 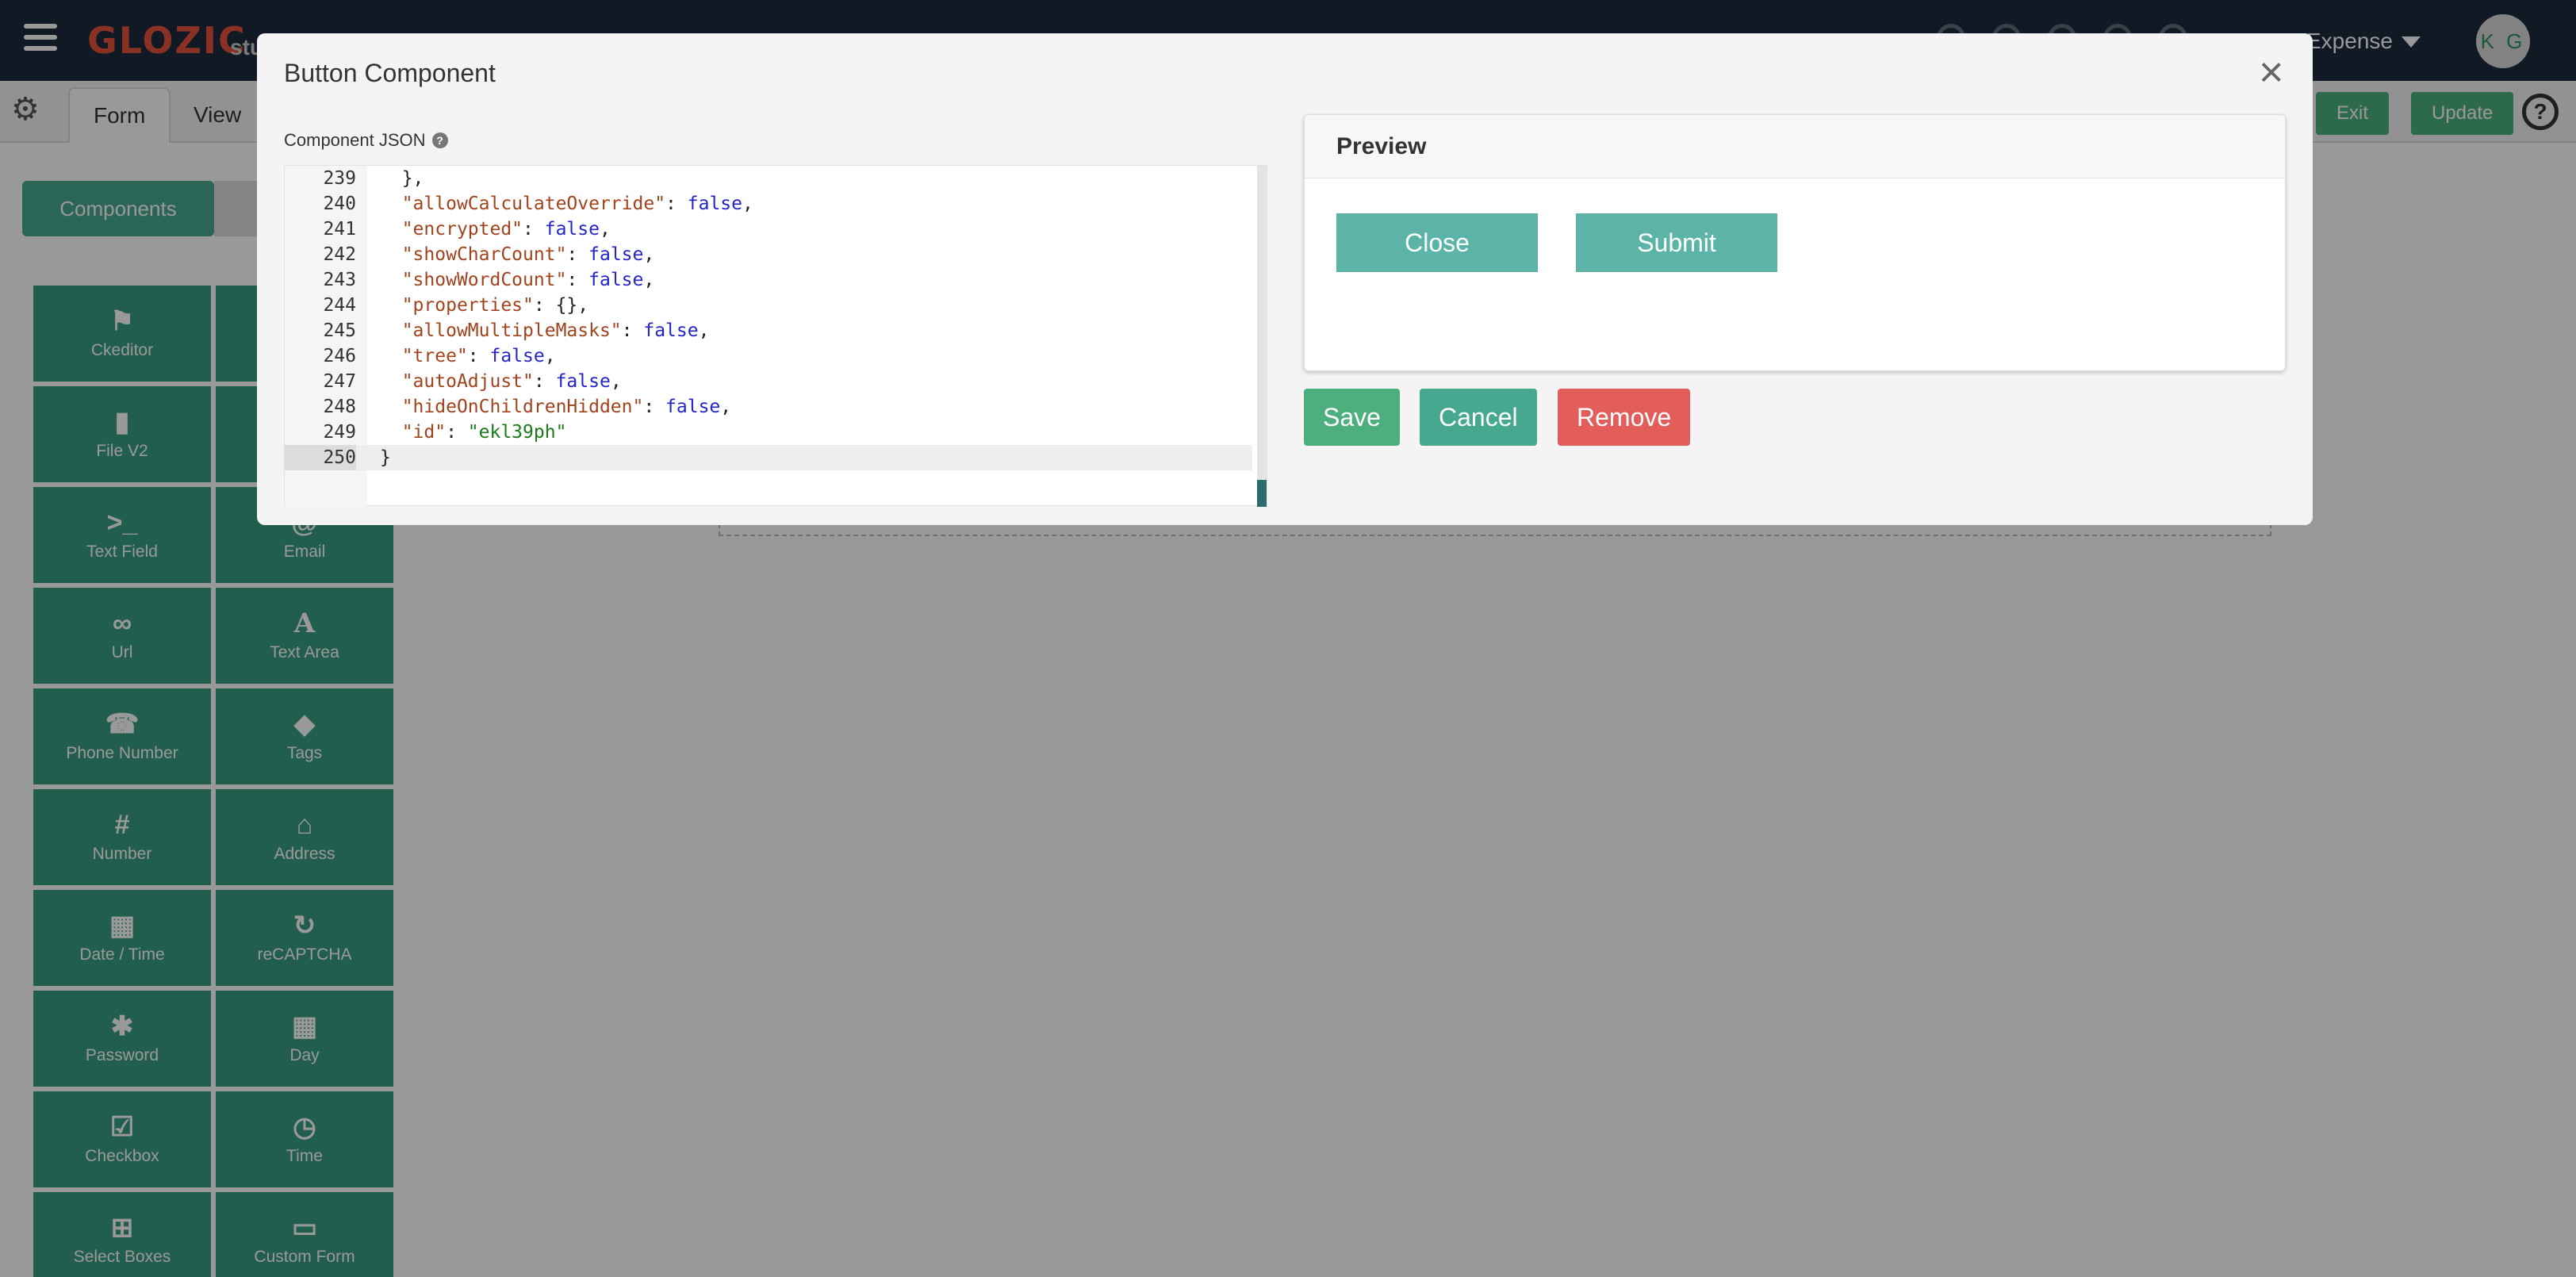 I want to click on code-text: "allowCalculateOverride": false,, so click(x=577, y=204).